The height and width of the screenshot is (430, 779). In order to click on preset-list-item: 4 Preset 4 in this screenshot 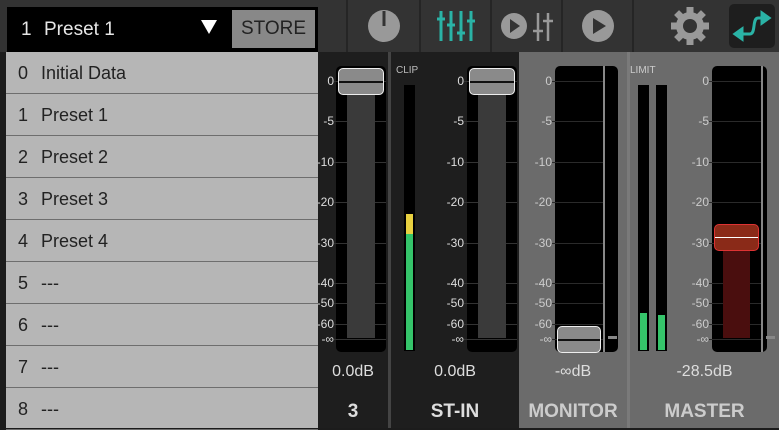, I will do `click(162, 241)`.